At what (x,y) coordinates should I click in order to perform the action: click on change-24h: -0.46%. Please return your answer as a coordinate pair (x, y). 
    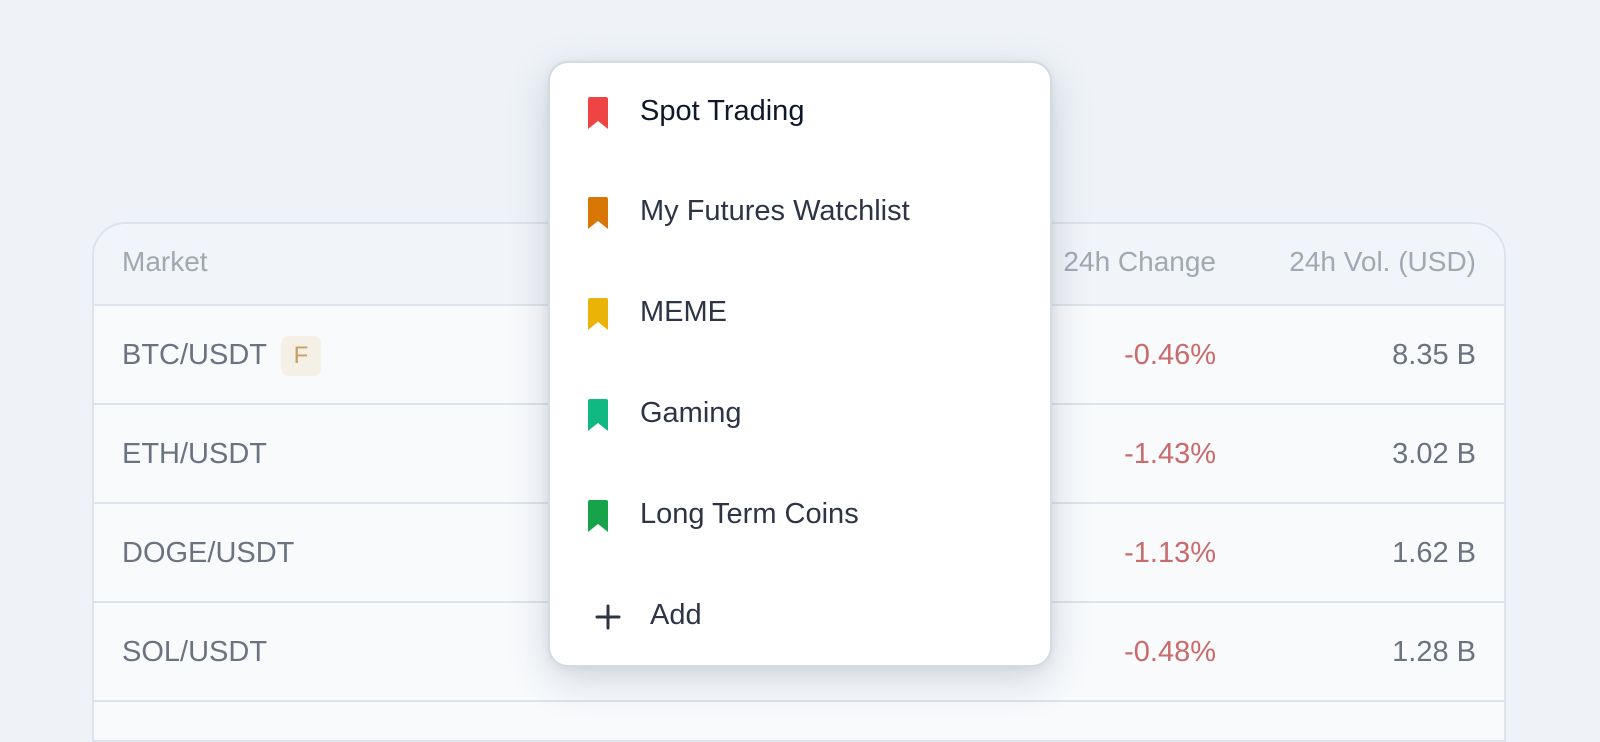
    Looking at the image, I should click on (1170, 355).